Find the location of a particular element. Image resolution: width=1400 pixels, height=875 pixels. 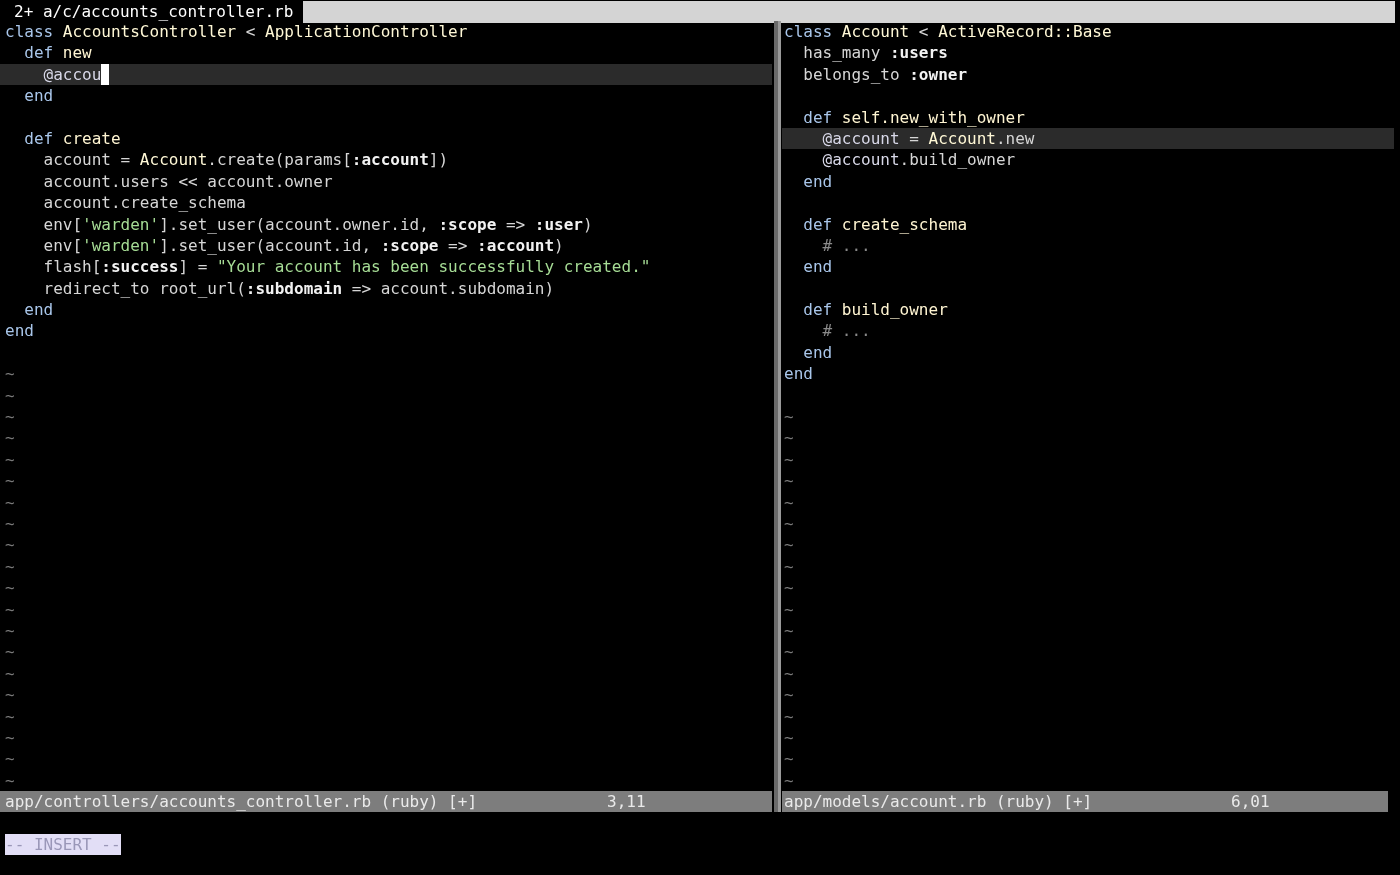

status-filename: app/models/account.rb (ruby) [+] is located at coordinates (939, 802).